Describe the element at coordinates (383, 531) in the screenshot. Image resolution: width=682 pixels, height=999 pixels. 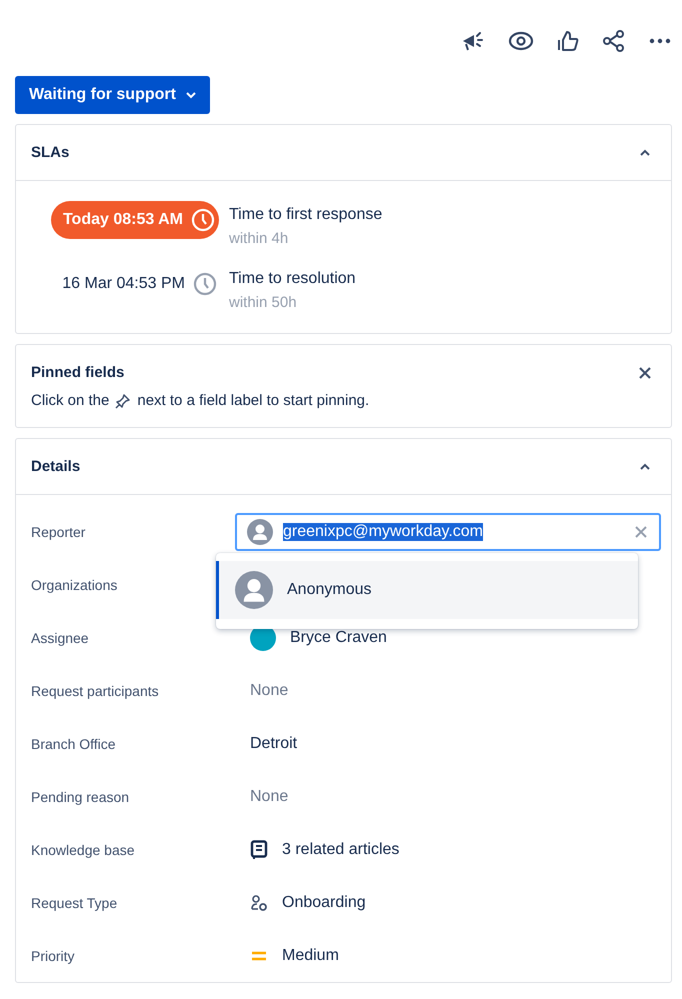
I see `field-value: greenixpc@myworkday.com` at that location.